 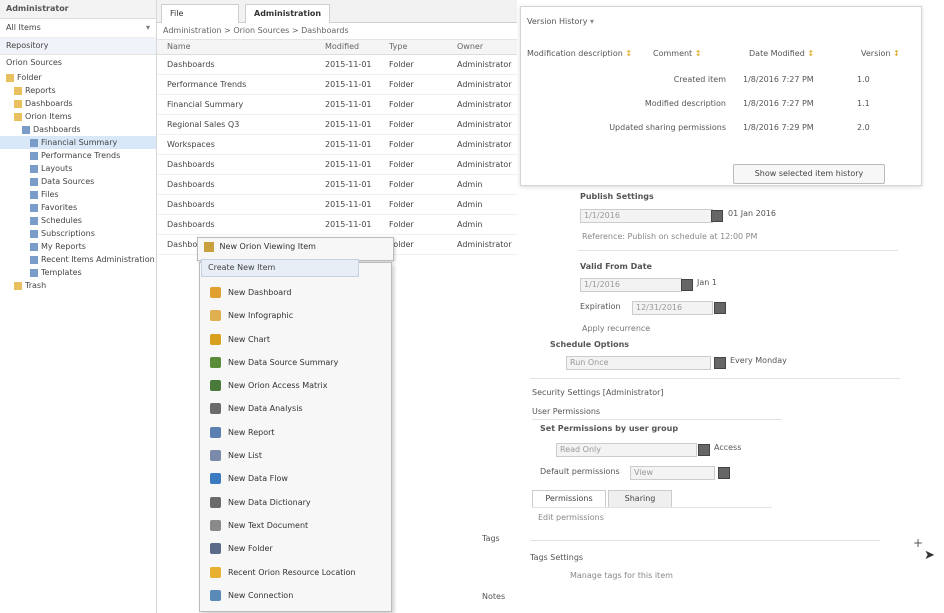 I want to click on tree-item: Data Sources, so click(x=78, y=181).